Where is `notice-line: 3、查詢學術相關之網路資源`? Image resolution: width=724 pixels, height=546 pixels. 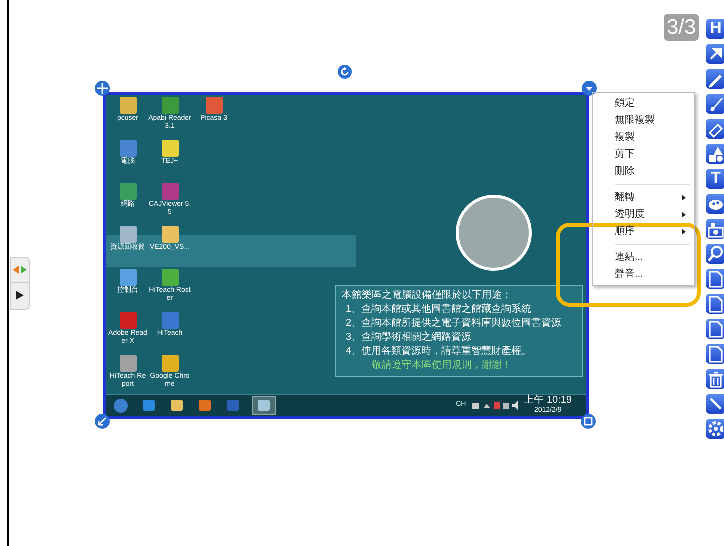 notice-line: 3、查詢學術相關之網路資源 is located at coordinates (409, 338).